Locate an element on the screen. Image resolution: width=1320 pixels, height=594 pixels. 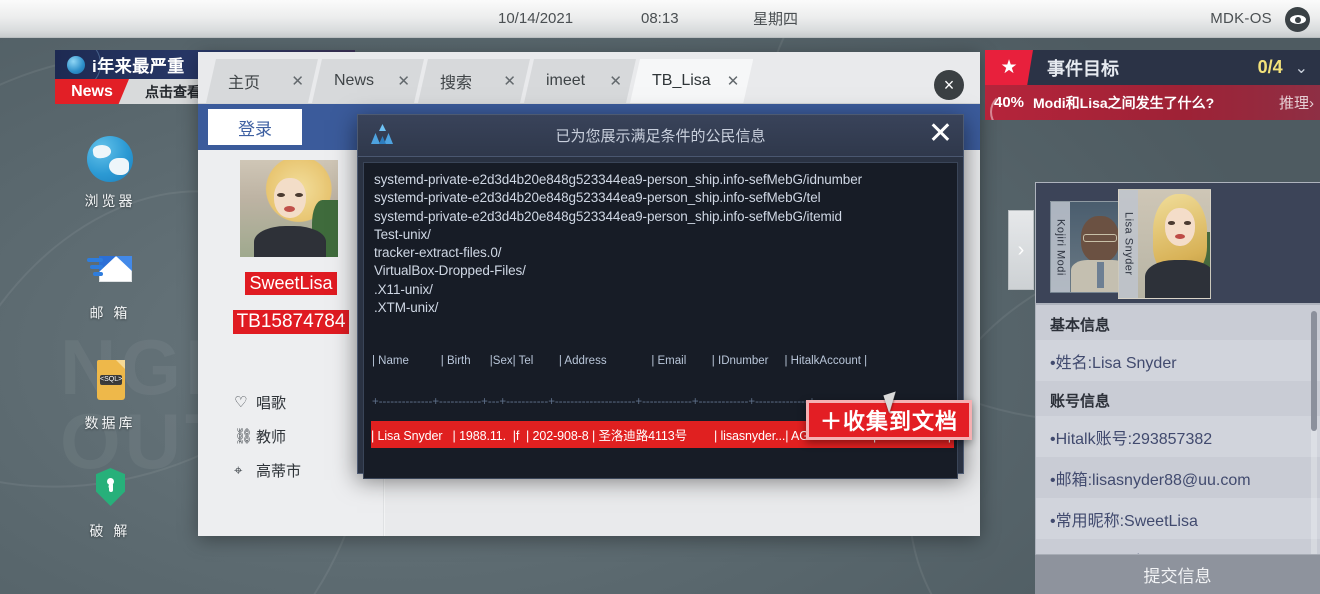
system-statusbar: 10/14/2021 08:13 星期四 MDK-OS is located at coordinates (660, 19).